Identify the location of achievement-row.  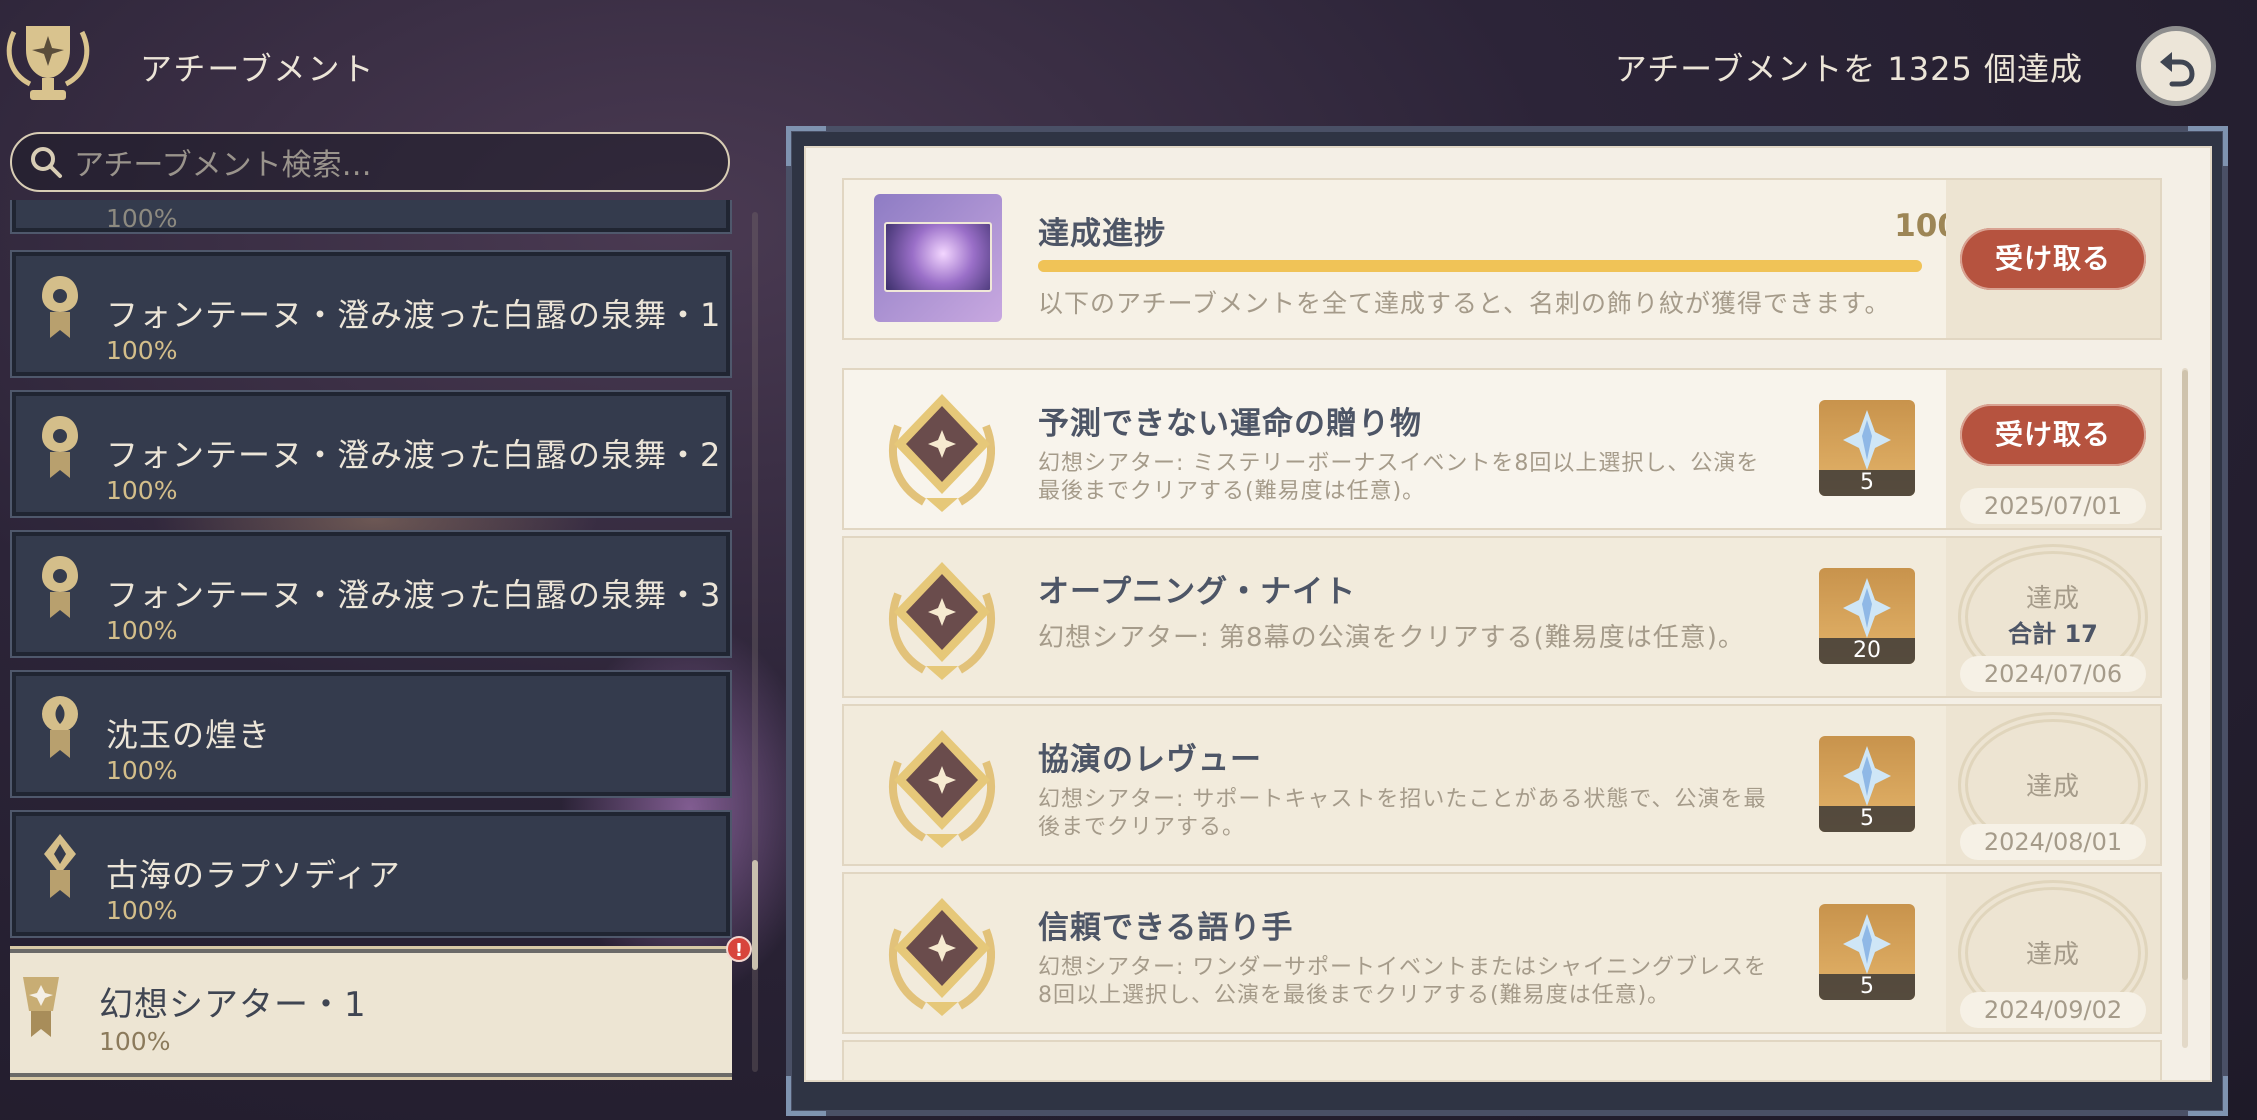
(1502, 1060).